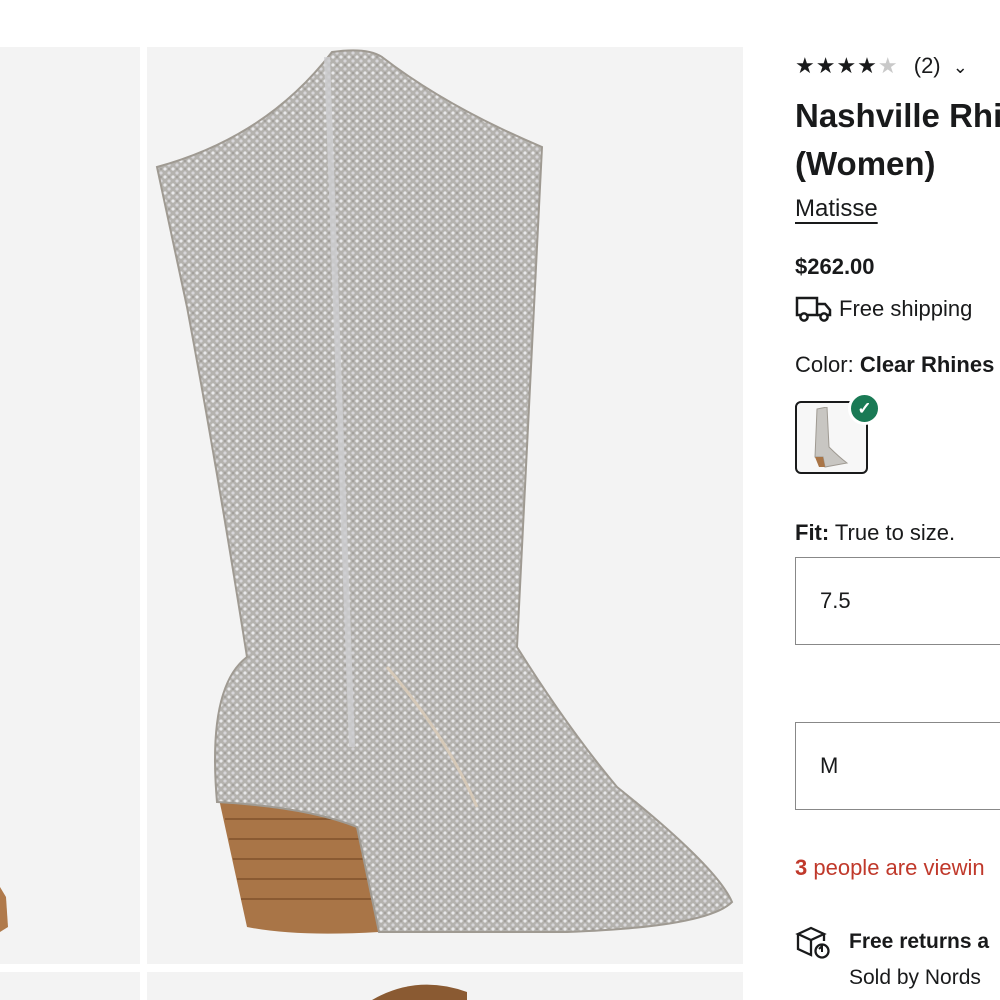 Image resolution: width=1000 pixels, height=1000 pixels. Describe the element at coordinates (829, 765) in the screenshot. I see `width-value: M` at that location.